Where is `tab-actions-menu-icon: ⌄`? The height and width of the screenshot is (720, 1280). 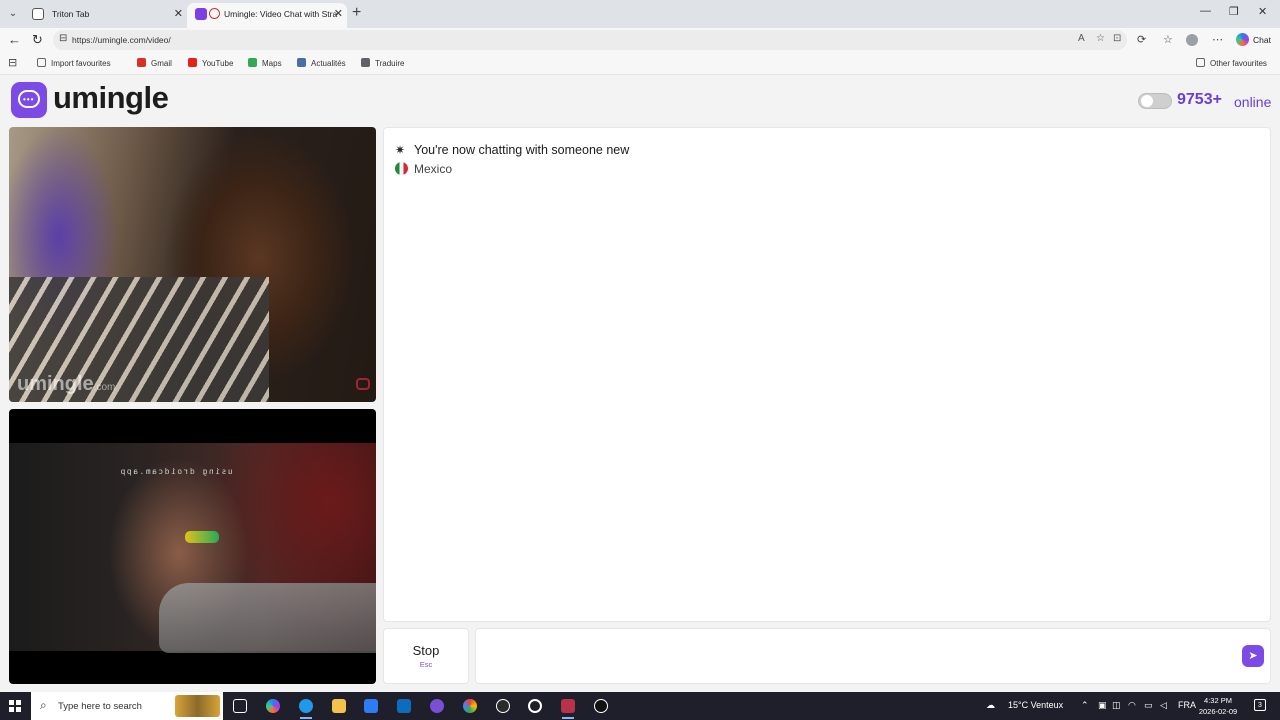 tab-actions-menu-icon: ⌄ is located at coordinates (13, 14).